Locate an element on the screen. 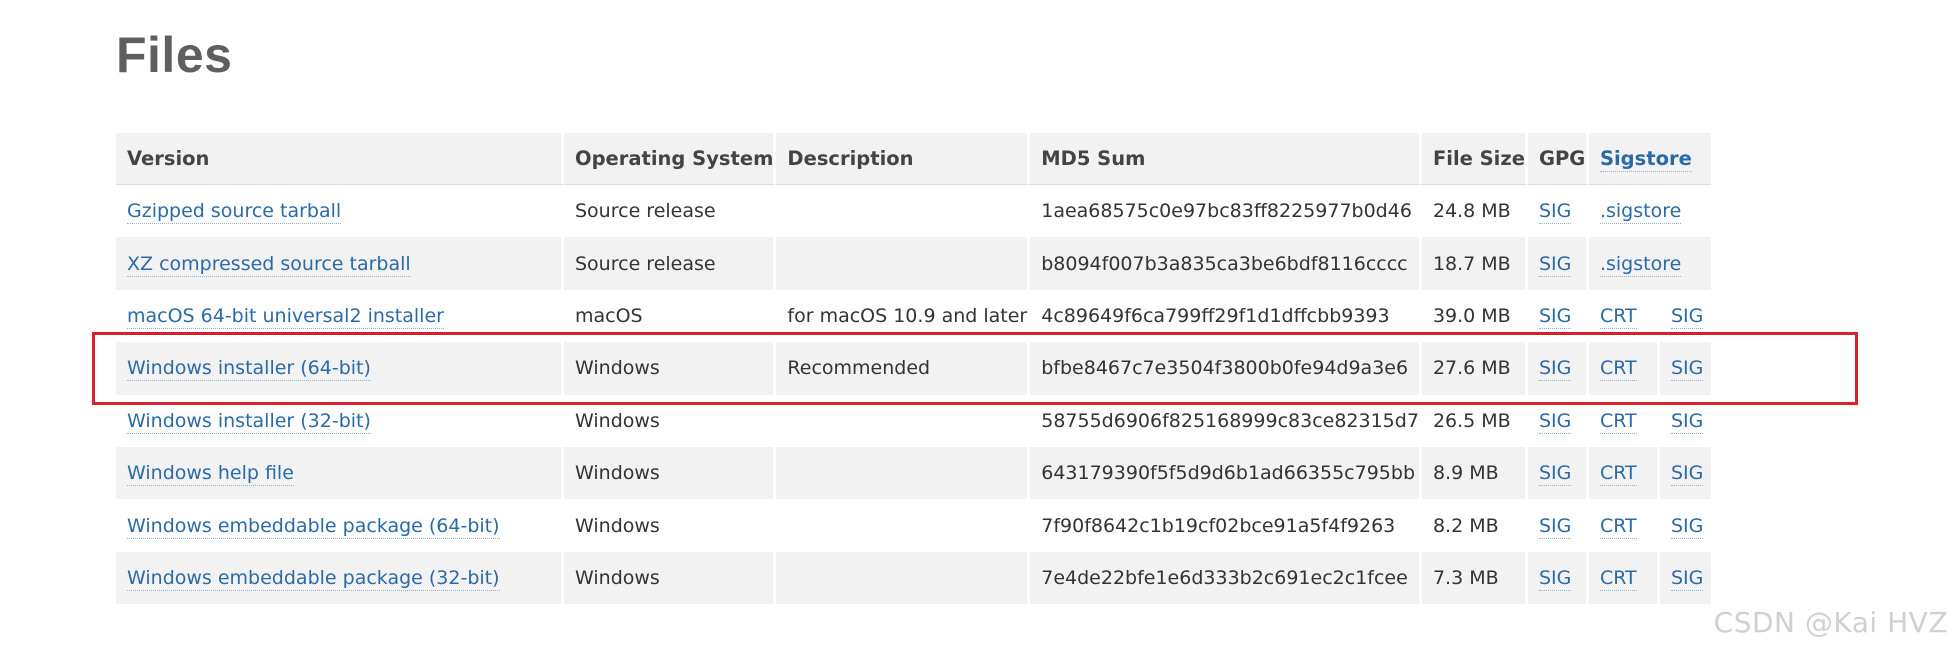  file-size-cell: 18.7 MB is located at coordinates (1475, 263).